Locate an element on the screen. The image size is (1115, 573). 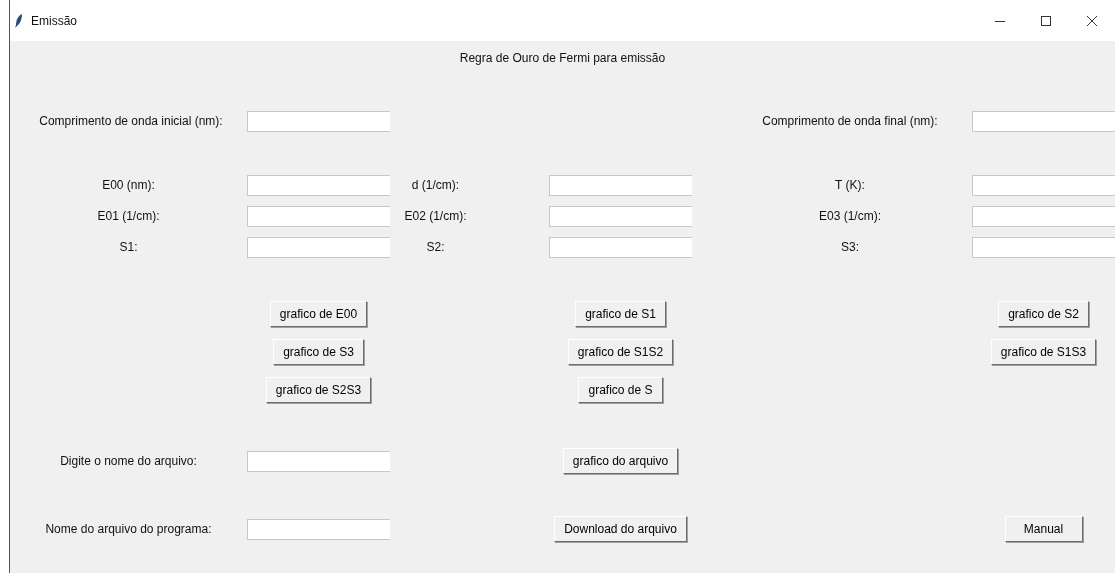
field-label: E03 (1/cm): is located at coordinates (850, 216).